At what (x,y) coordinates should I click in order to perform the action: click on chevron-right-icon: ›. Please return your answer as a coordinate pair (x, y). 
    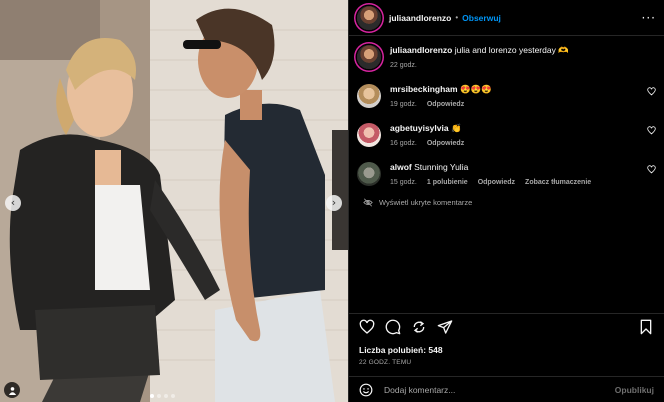
    Looking at the image, I should click on (334, 203).